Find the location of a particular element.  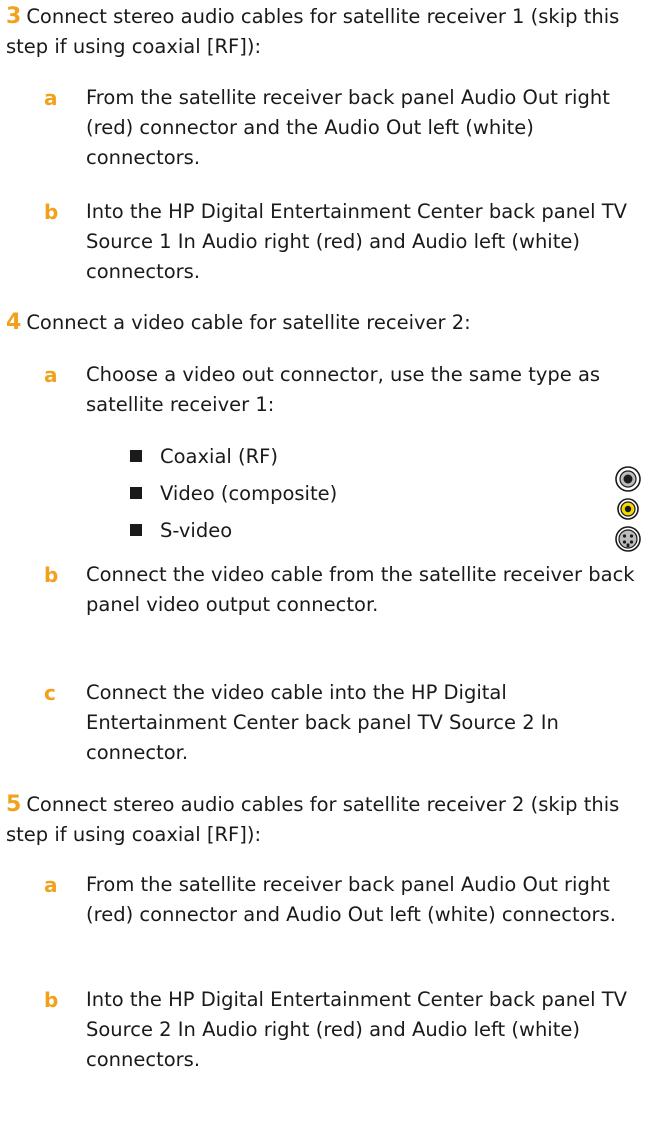

option-svideo: S-video is located at coordinates (300, 531).